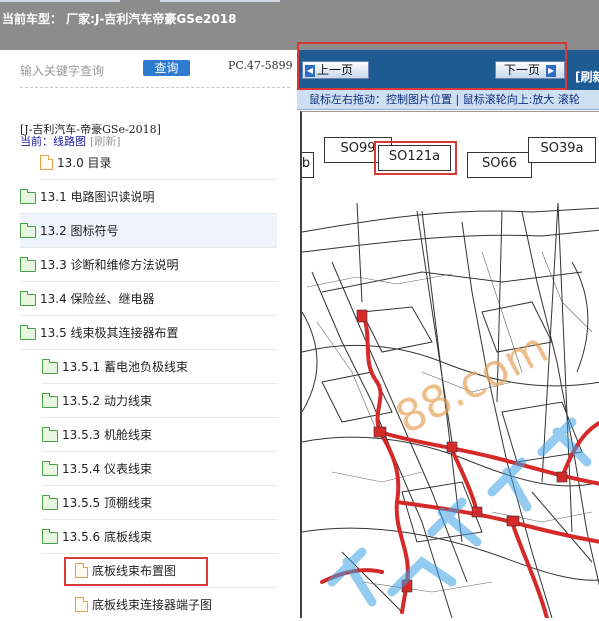 Image resolution: width=599 pixels, height=621 pixels. Describe the element at coordinates (136, 571) in the screenshot. I see `selection-highlight-box` at that location.